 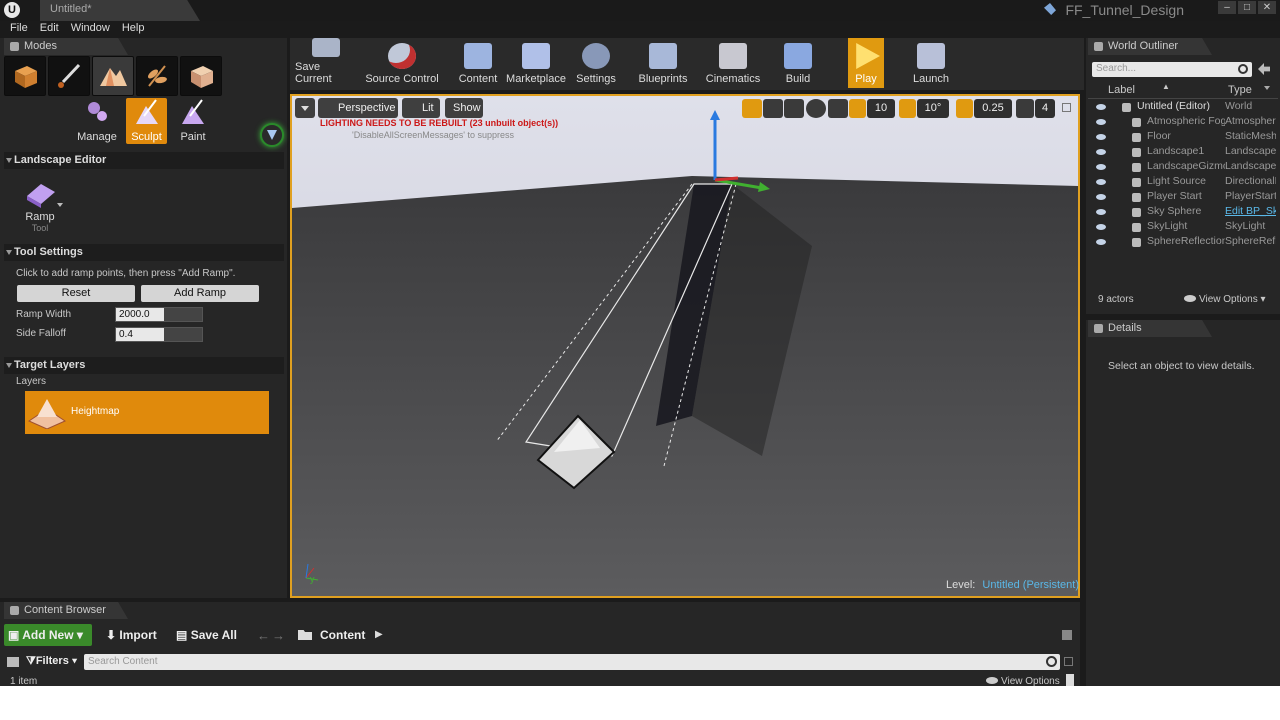 I want to click on tab-content-browser: Content Browser, so click(x=66, y=610).